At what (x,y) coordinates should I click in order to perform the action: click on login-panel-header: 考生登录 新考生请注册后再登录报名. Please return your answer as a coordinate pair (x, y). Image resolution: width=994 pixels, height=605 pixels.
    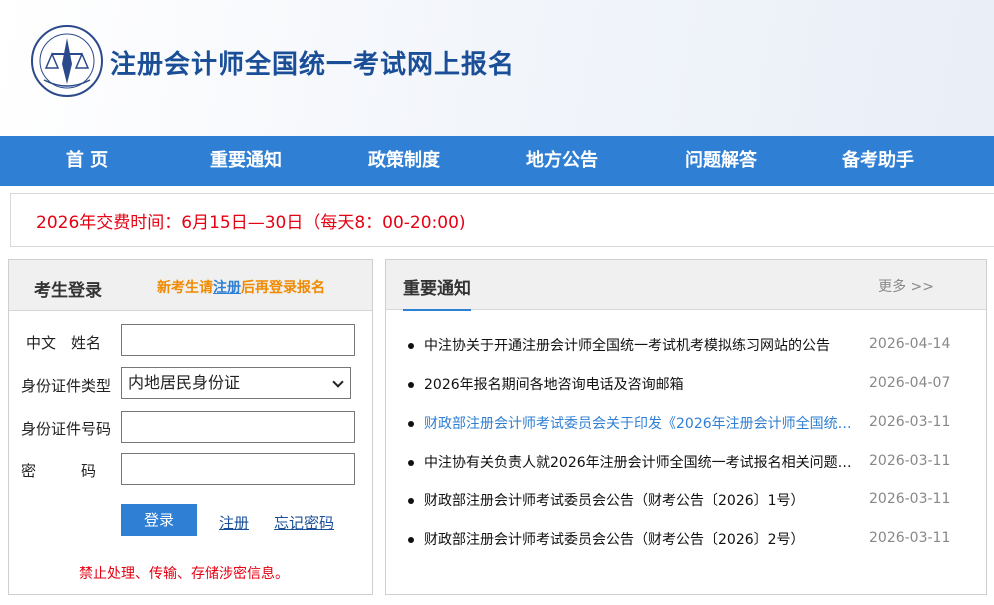
    Looking at the image, I should click on (190, 285).